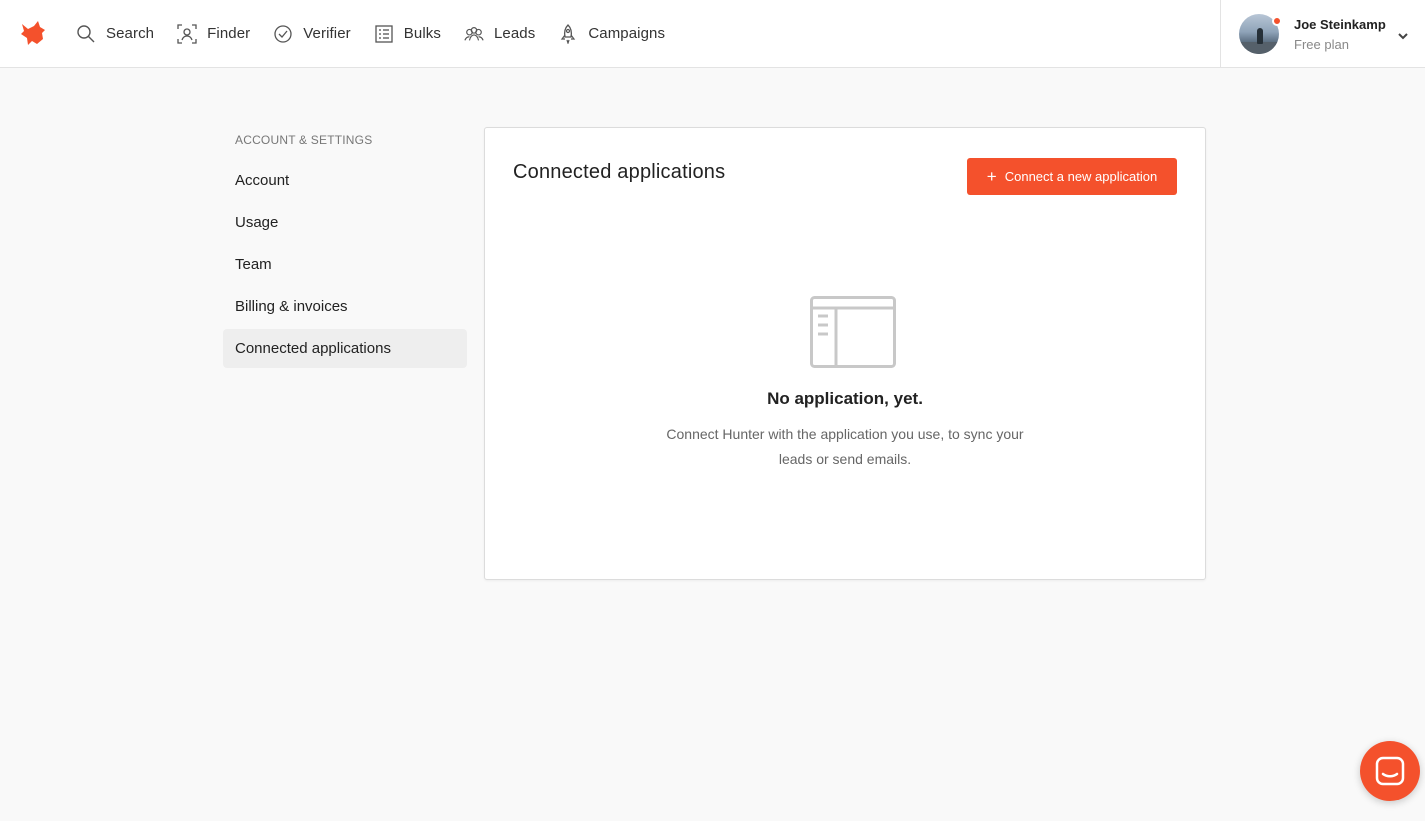 Image resolution: width=1425 pixels, height=821 pixels. I want to click on connect-button-label: Connect a new application, so click(1081, 176).